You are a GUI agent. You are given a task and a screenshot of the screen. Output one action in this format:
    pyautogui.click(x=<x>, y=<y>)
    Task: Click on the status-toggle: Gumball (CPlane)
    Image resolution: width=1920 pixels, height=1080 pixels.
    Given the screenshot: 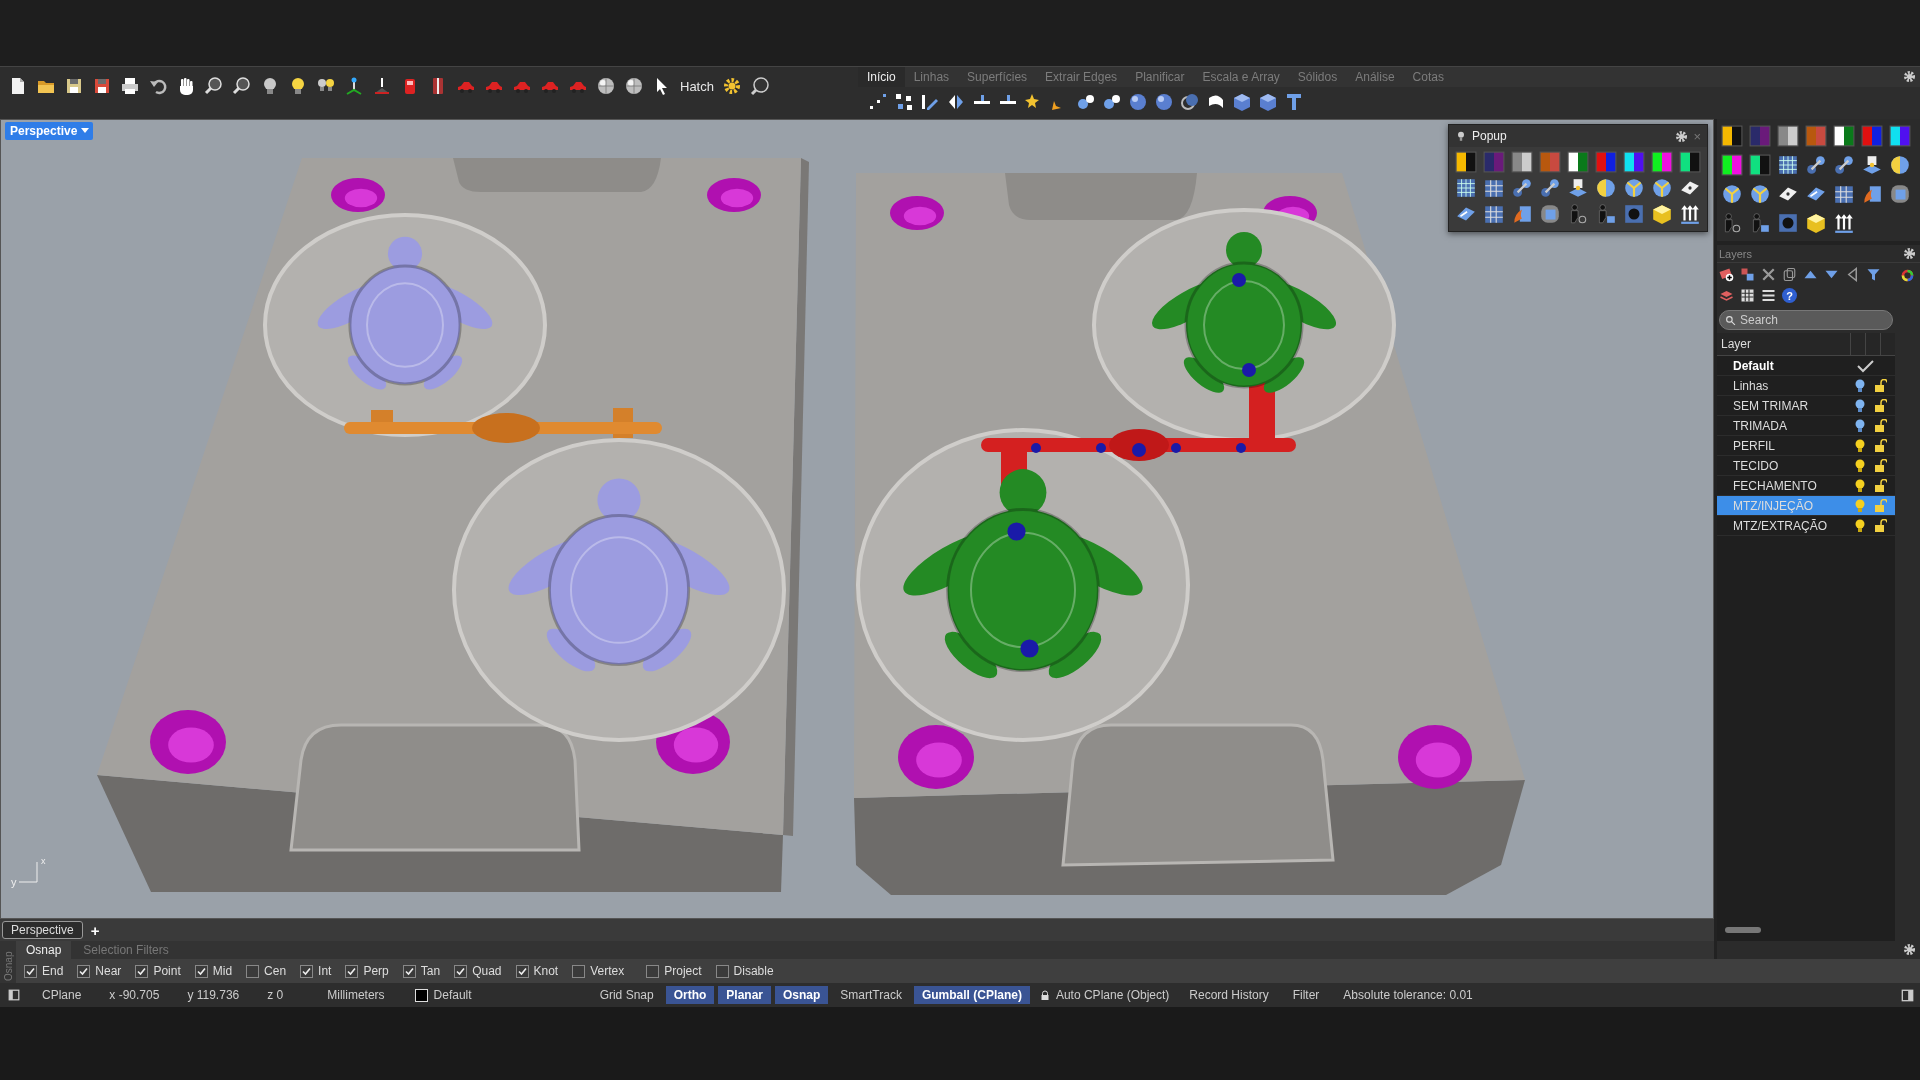 What is the action you would take?
    pyautogui.click(x=971, y=995)
    